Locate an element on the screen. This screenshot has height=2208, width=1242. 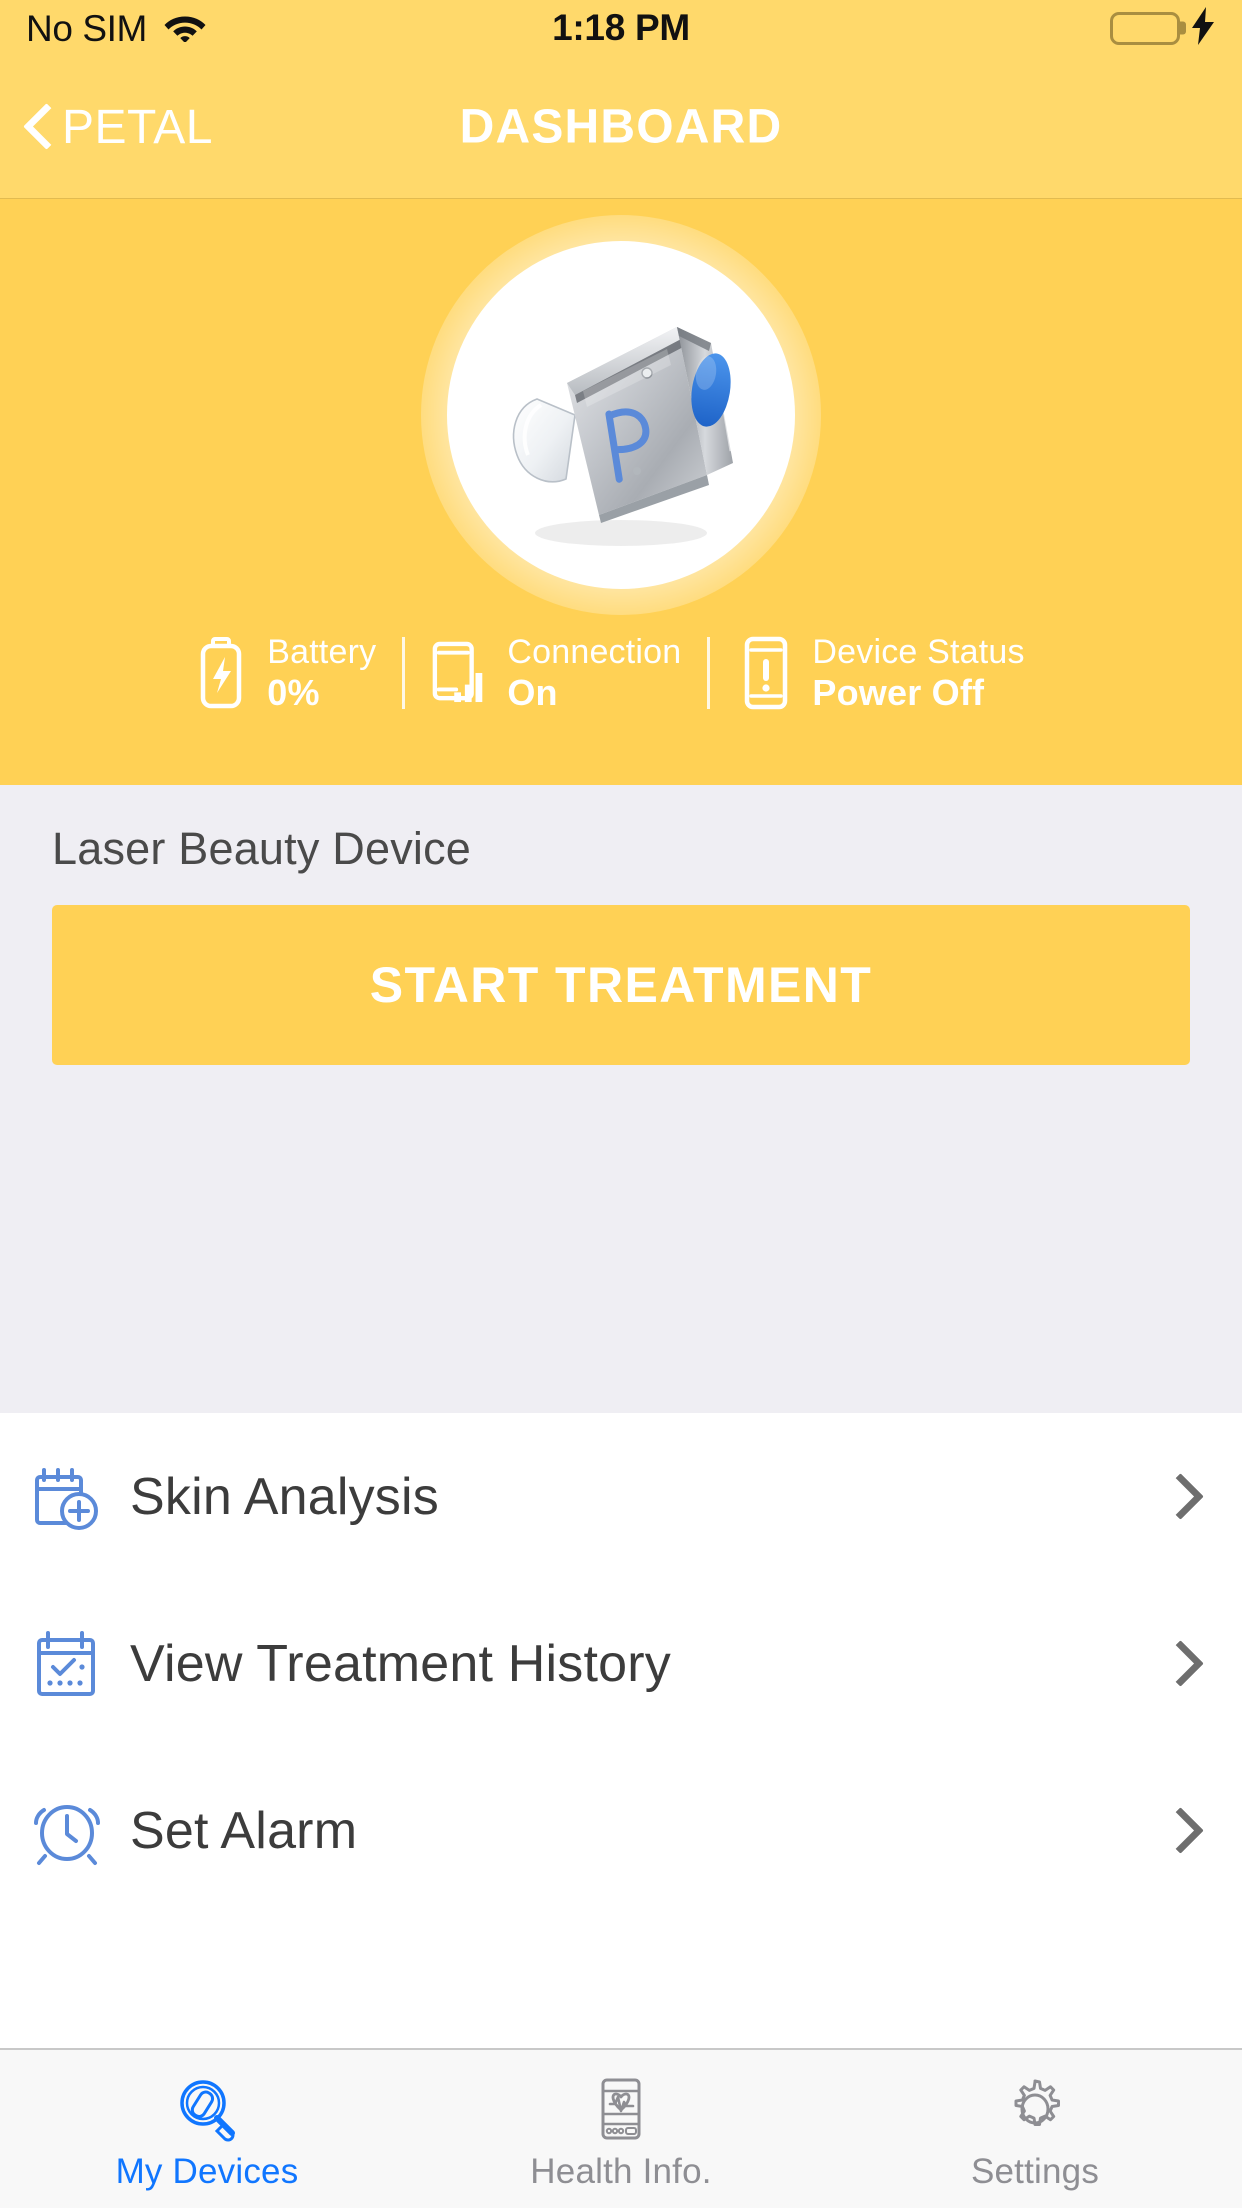
status-item-text: Connection On is located at coordinates (594, 673).